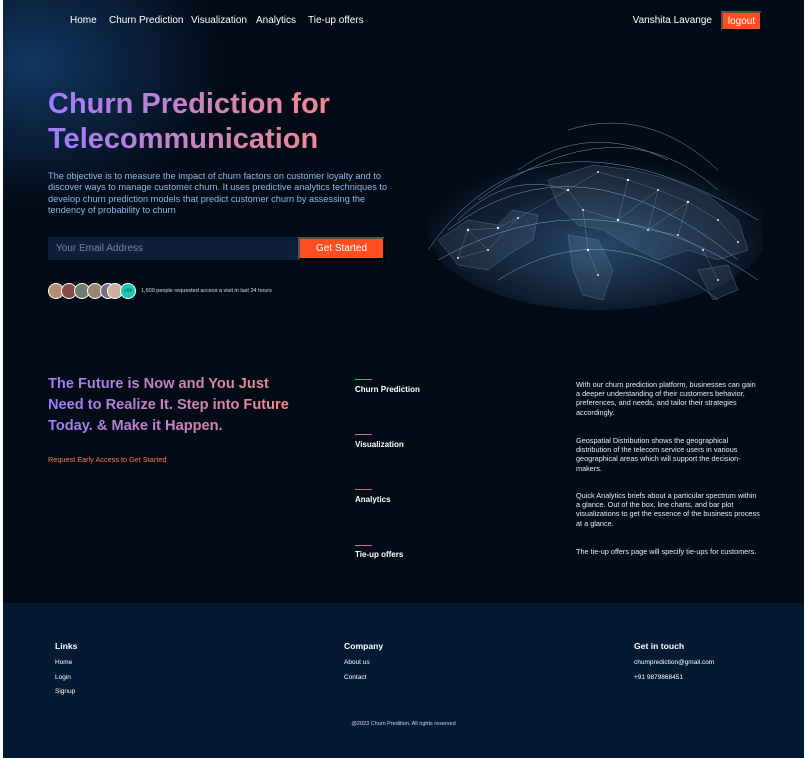 This screenshot has width=807, height=758. Describe the element at coordinates (741, 21) in the screenshot. I see `logout-button: logout` at that location.